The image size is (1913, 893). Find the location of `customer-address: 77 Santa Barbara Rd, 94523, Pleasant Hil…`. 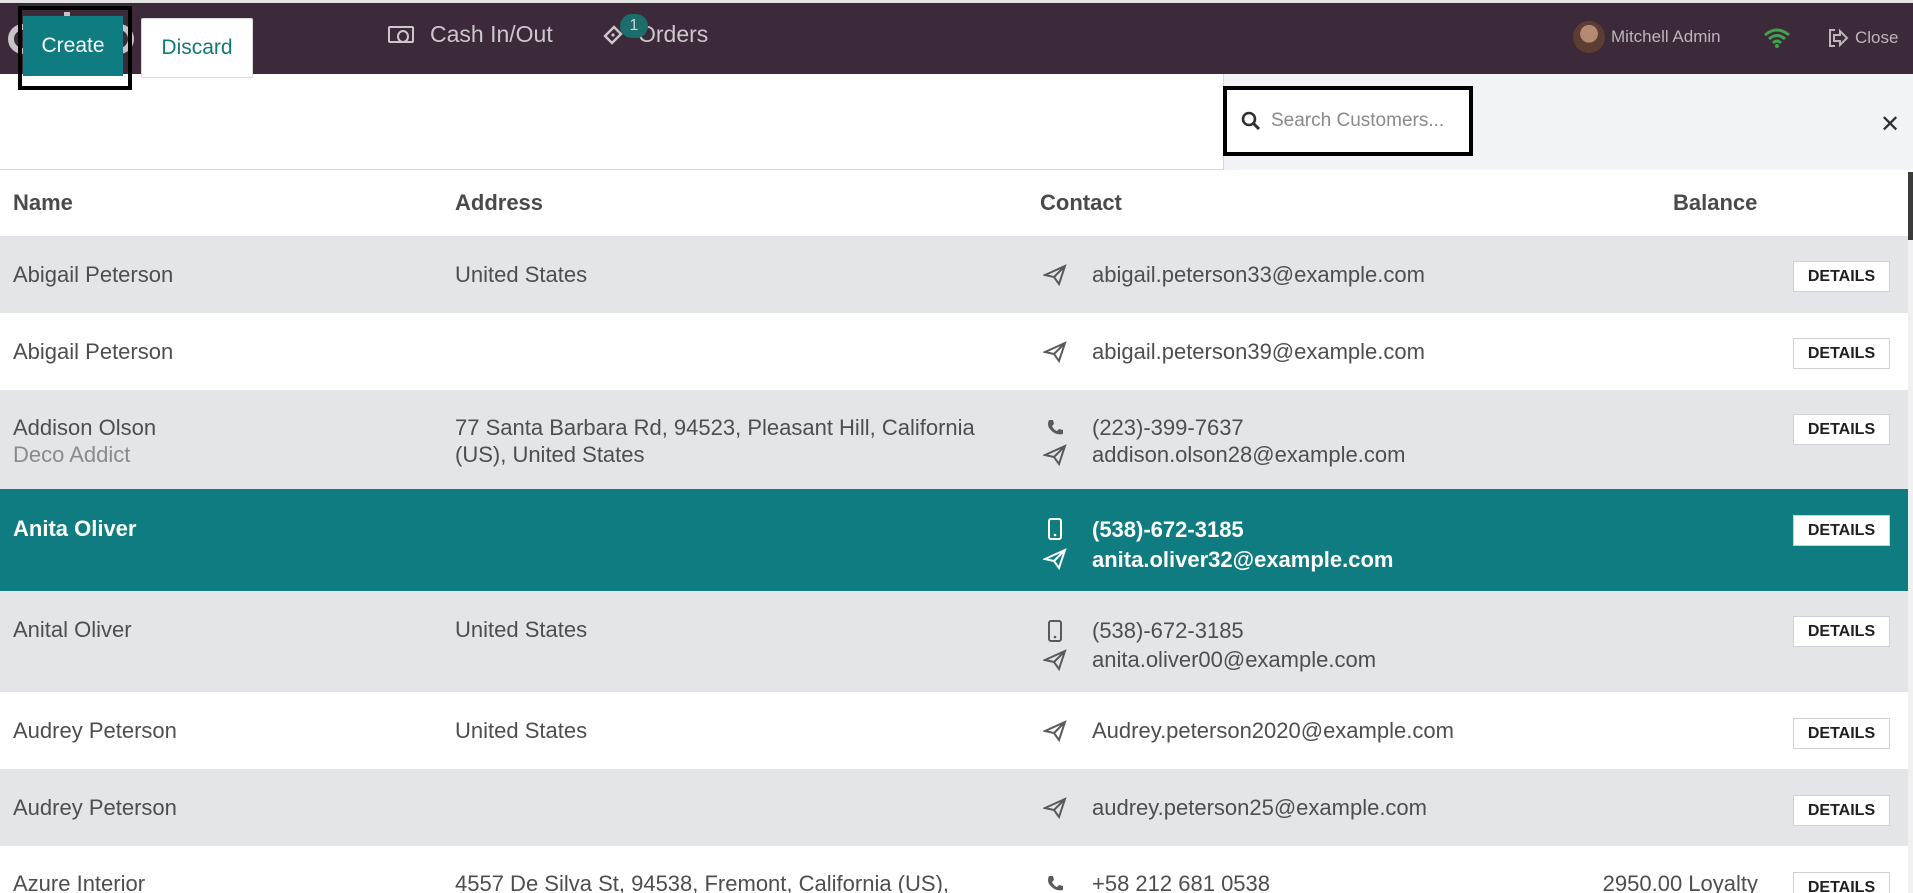

customer-address: 77 Santa Barbara Rd, 94523, Pleasant Hil… is located at coordinates (715, 441).